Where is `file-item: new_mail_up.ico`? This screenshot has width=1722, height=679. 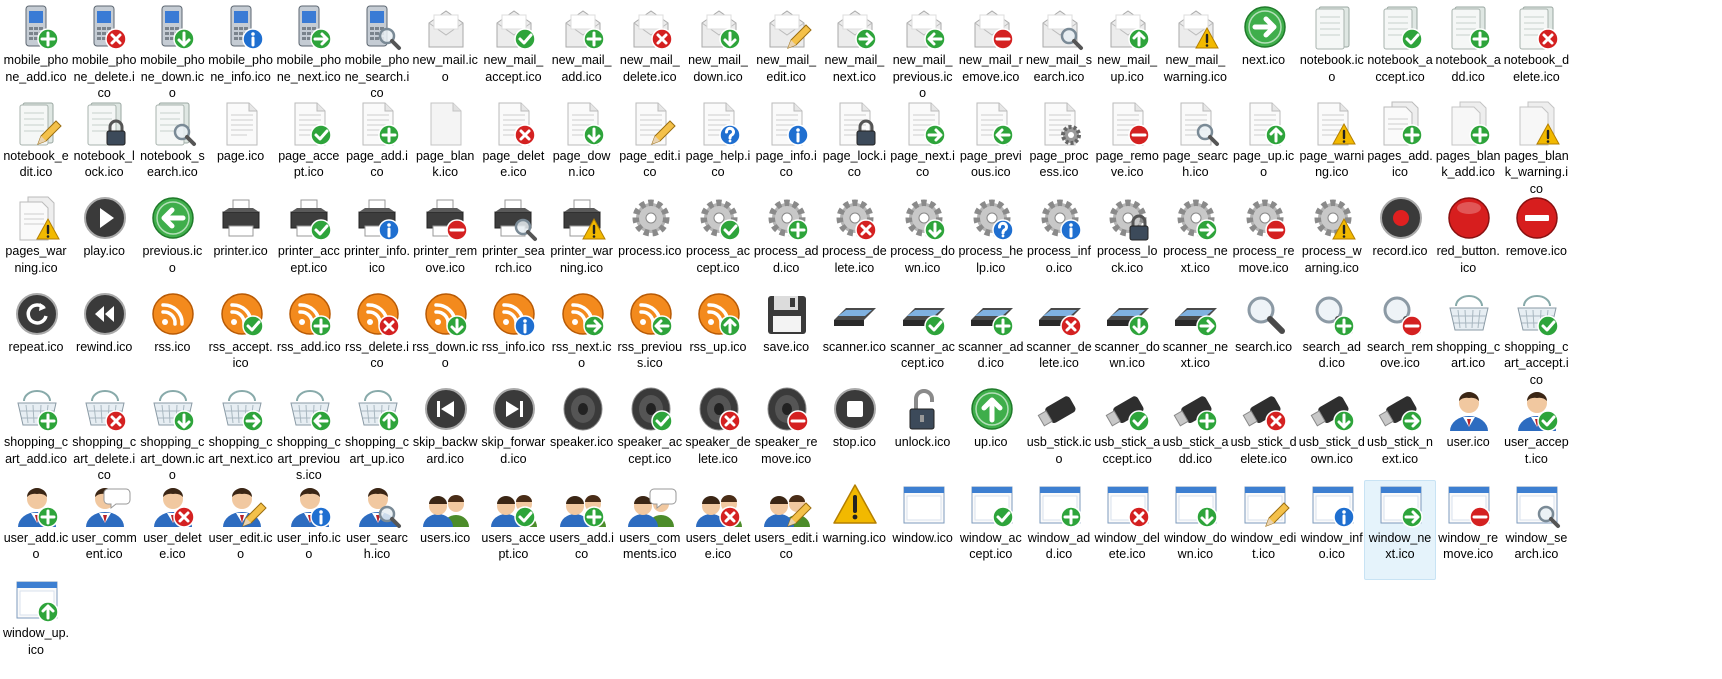
file-item: new_mail_up.ico is located at coordinates (1127, 52).